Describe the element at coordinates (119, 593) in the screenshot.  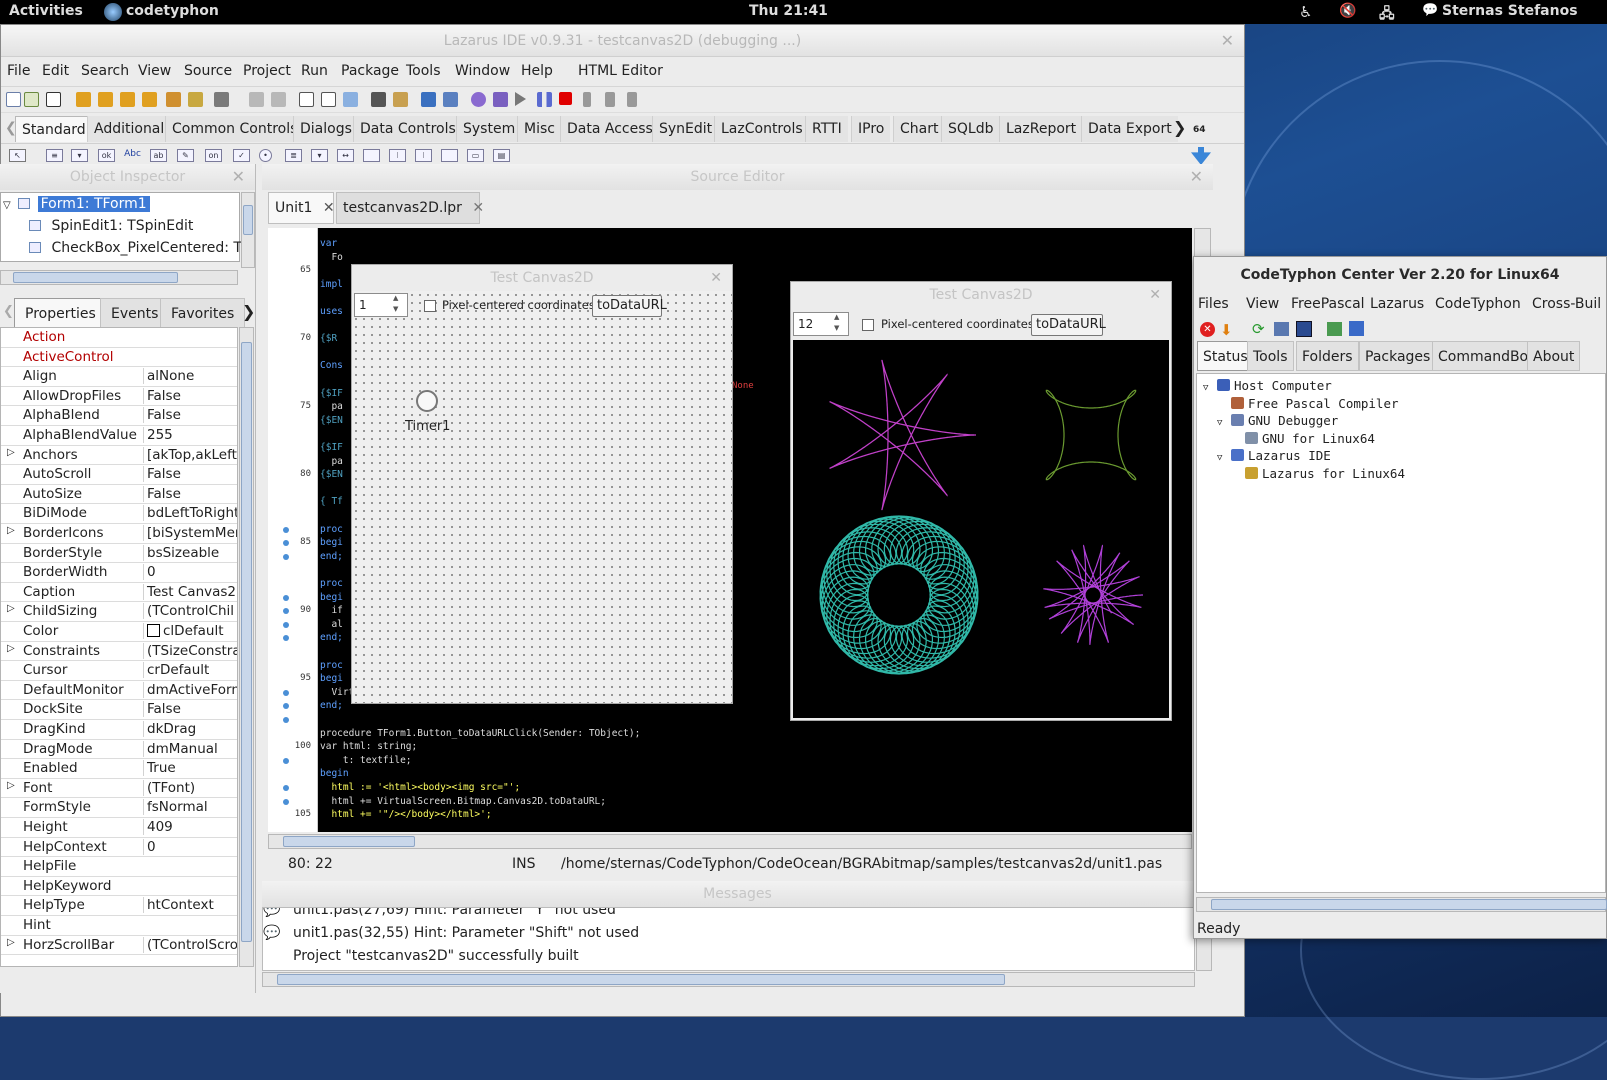
I see `property-row: Caption Test Canvas2I` at that location.